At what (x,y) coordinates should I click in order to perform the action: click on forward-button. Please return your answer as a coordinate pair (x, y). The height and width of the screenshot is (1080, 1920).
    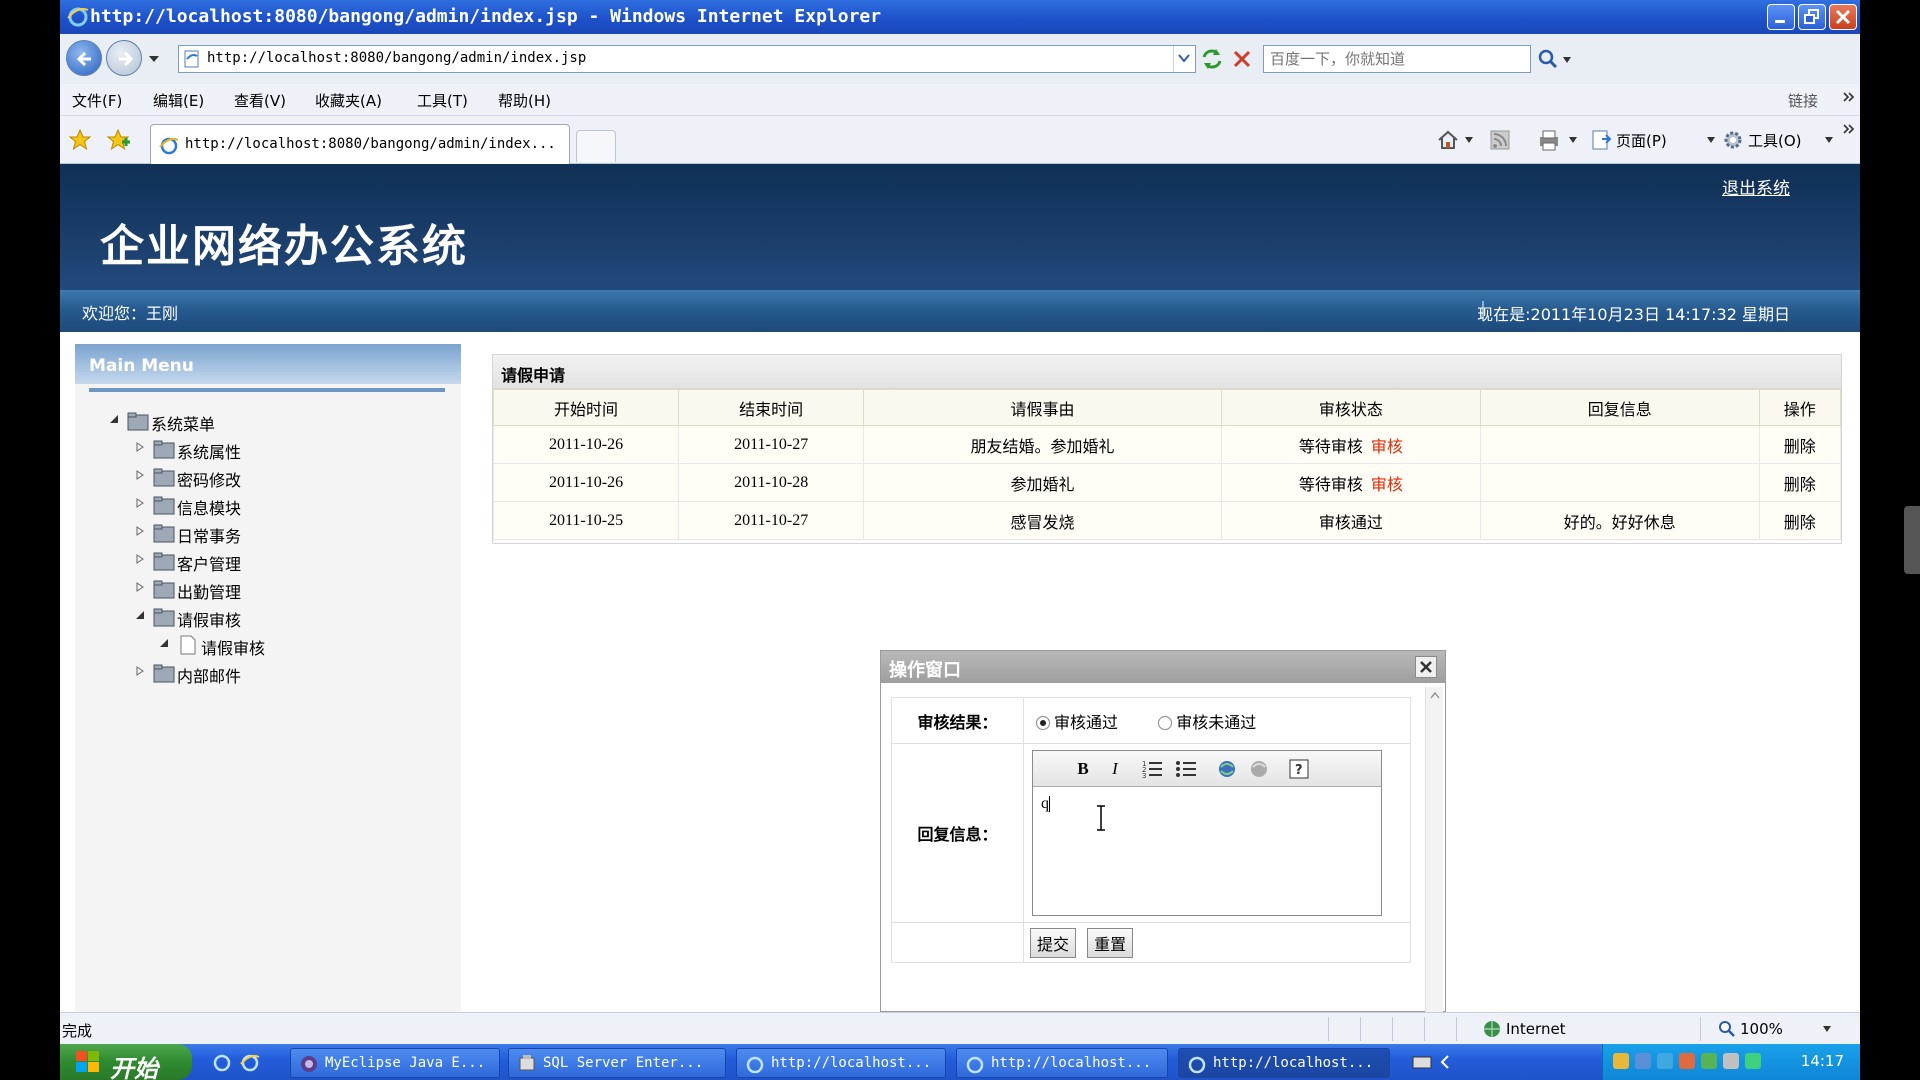
    Looking at the image, I should click on (124, 58).